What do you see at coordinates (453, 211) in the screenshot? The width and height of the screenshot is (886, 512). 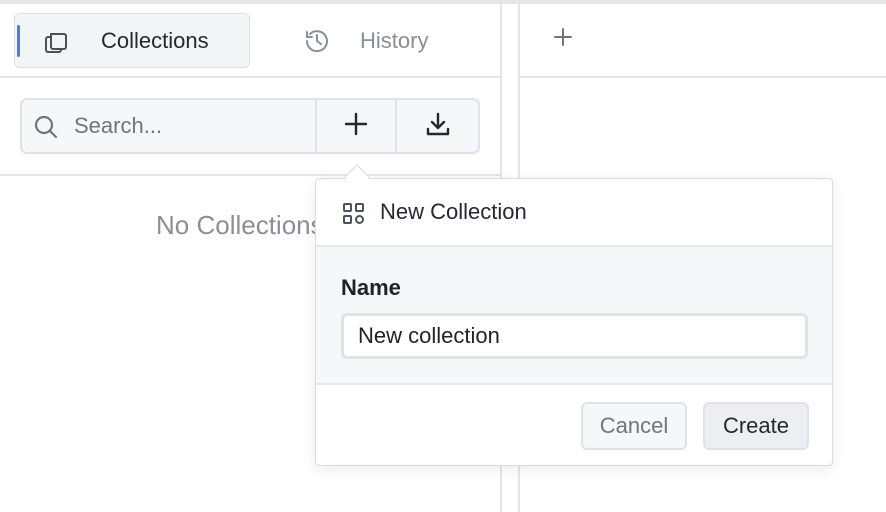 I see `popover-title: New Collection` at bounding box center [453, 211].